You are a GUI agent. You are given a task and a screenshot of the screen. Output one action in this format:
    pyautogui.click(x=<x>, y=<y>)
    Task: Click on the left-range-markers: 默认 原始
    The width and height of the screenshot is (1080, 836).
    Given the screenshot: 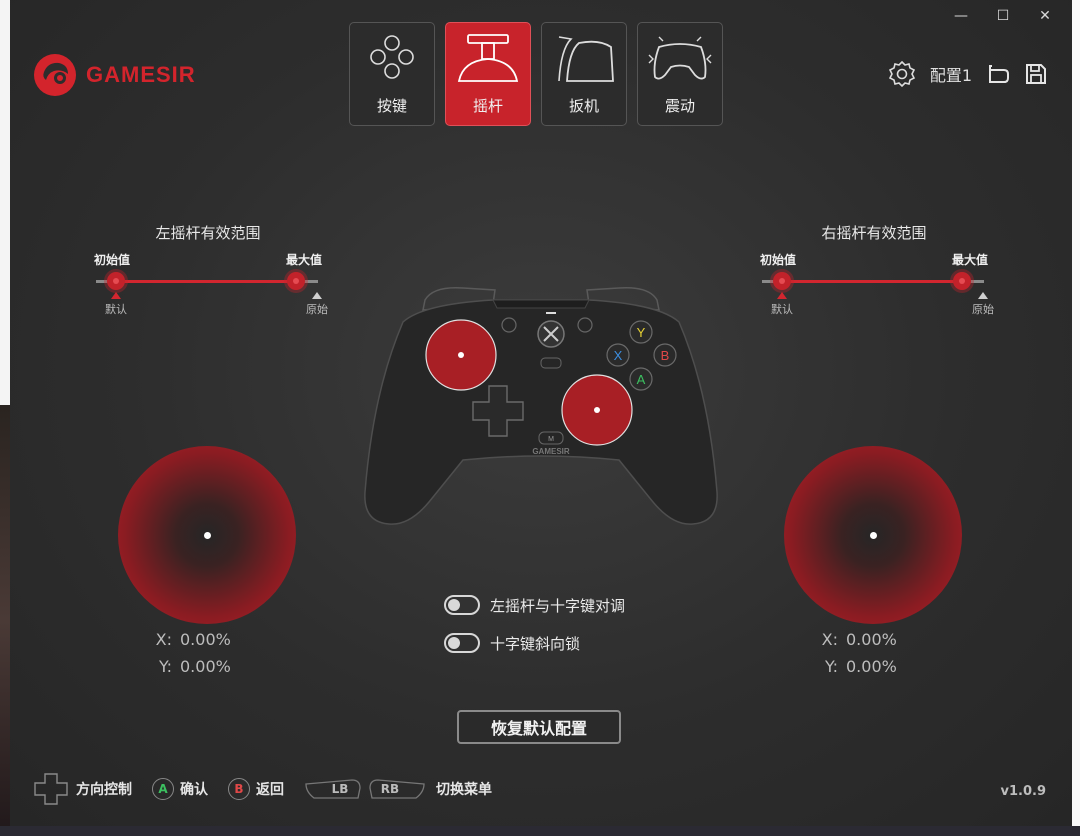 What is the action you would take?
    pyautogui.click(x=208, y=305)
    